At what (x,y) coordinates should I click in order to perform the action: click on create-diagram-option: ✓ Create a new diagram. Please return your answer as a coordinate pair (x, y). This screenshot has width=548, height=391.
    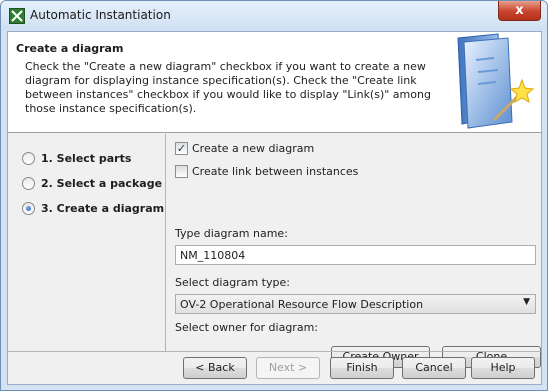
    Looking at the image, I should click on (244, 148).